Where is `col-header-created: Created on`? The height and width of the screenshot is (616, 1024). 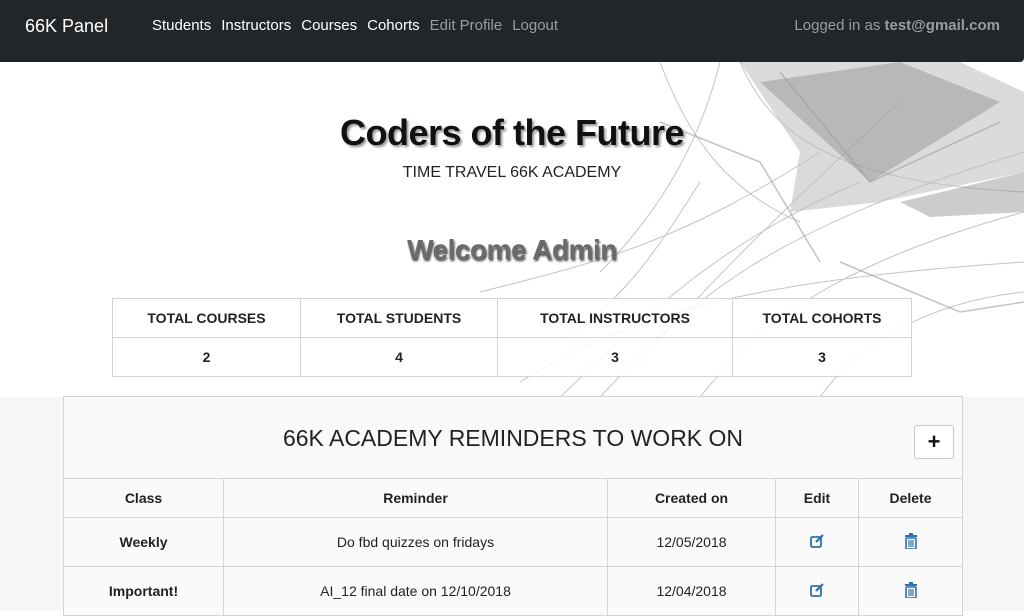 col-header-created: Created on is located at coordinates (691, 498).